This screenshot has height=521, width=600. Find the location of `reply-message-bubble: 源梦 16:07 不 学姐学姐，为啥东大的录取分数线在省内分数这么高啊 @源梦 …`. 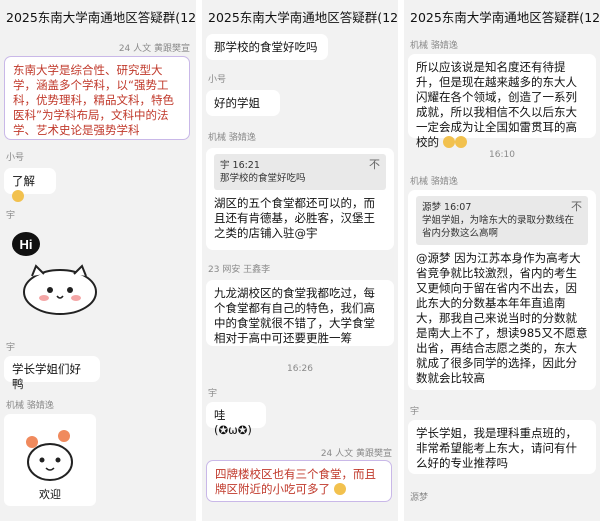

reply-message-bubble: 源梦 16:07 不 学姐学姐，为啥东大的录取分数线在省内分数这么高啊 @源梦 … is located at coordinates (502, 290).